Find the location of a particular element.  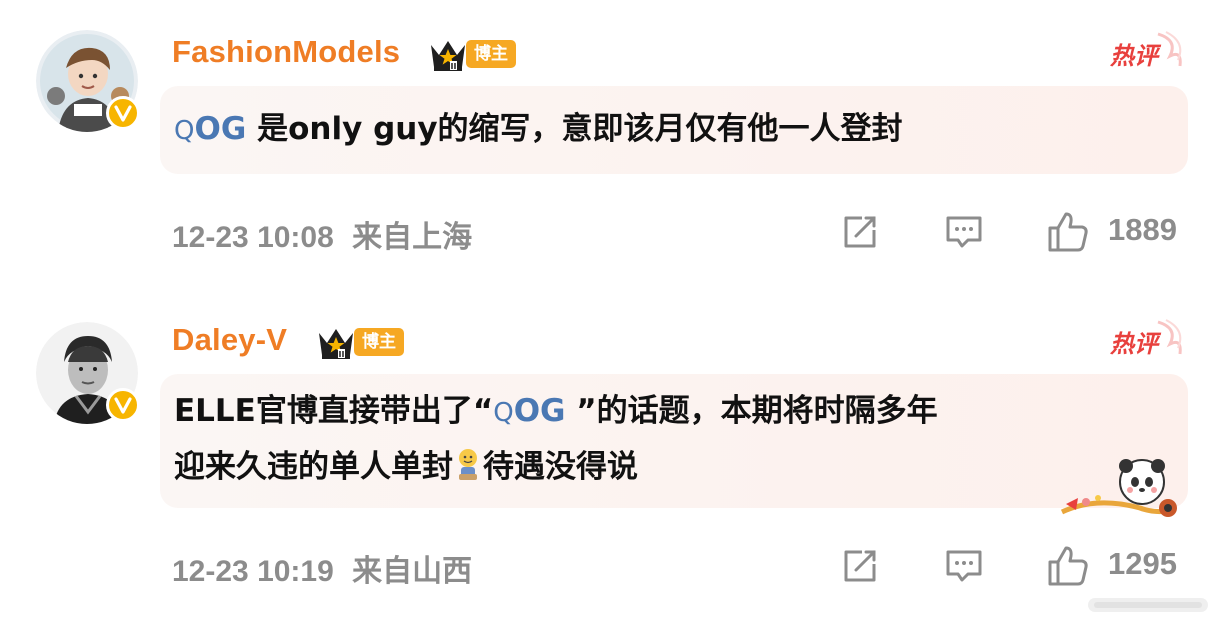

comment-meta: 12-23 10:08 来自上海 is located at coordinates (322, 234).